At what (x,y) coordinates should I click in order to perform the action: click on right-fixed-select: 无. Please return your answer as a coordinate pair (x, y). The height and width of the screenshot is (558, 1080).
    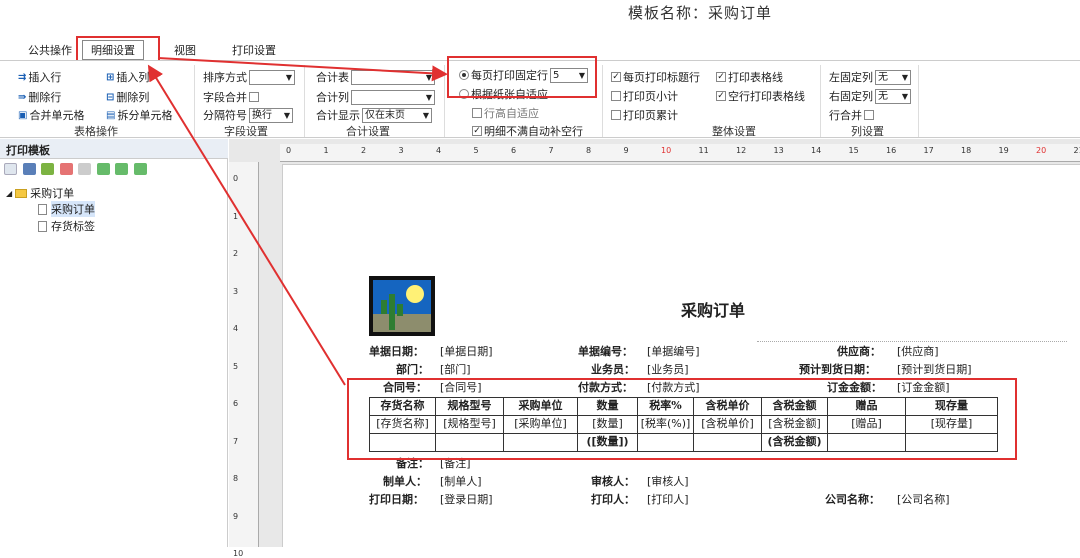
    Looking at the image, I should click on (893, 96).